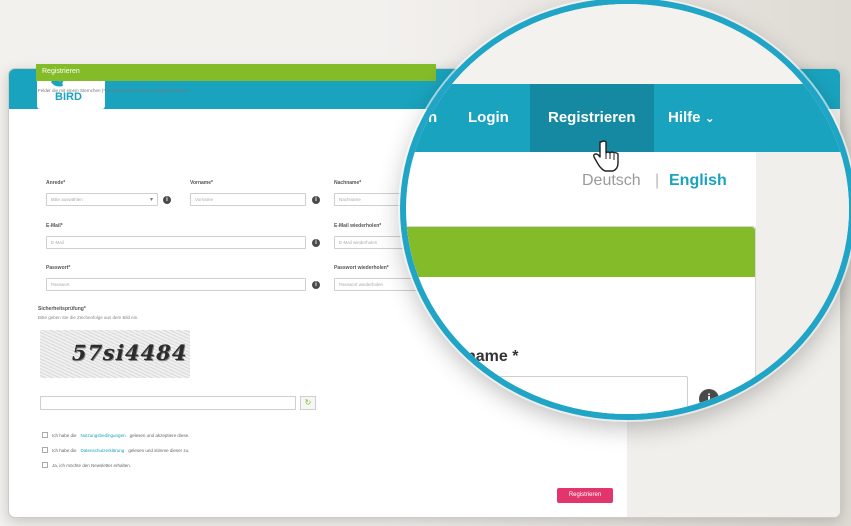 The height and width of the screenshot is (526, 851). What do you see at coordinates (103, 435) in the screenshot?
I see `terms-link: Nutzungsbedingungen` at bounding box center [103, 435].